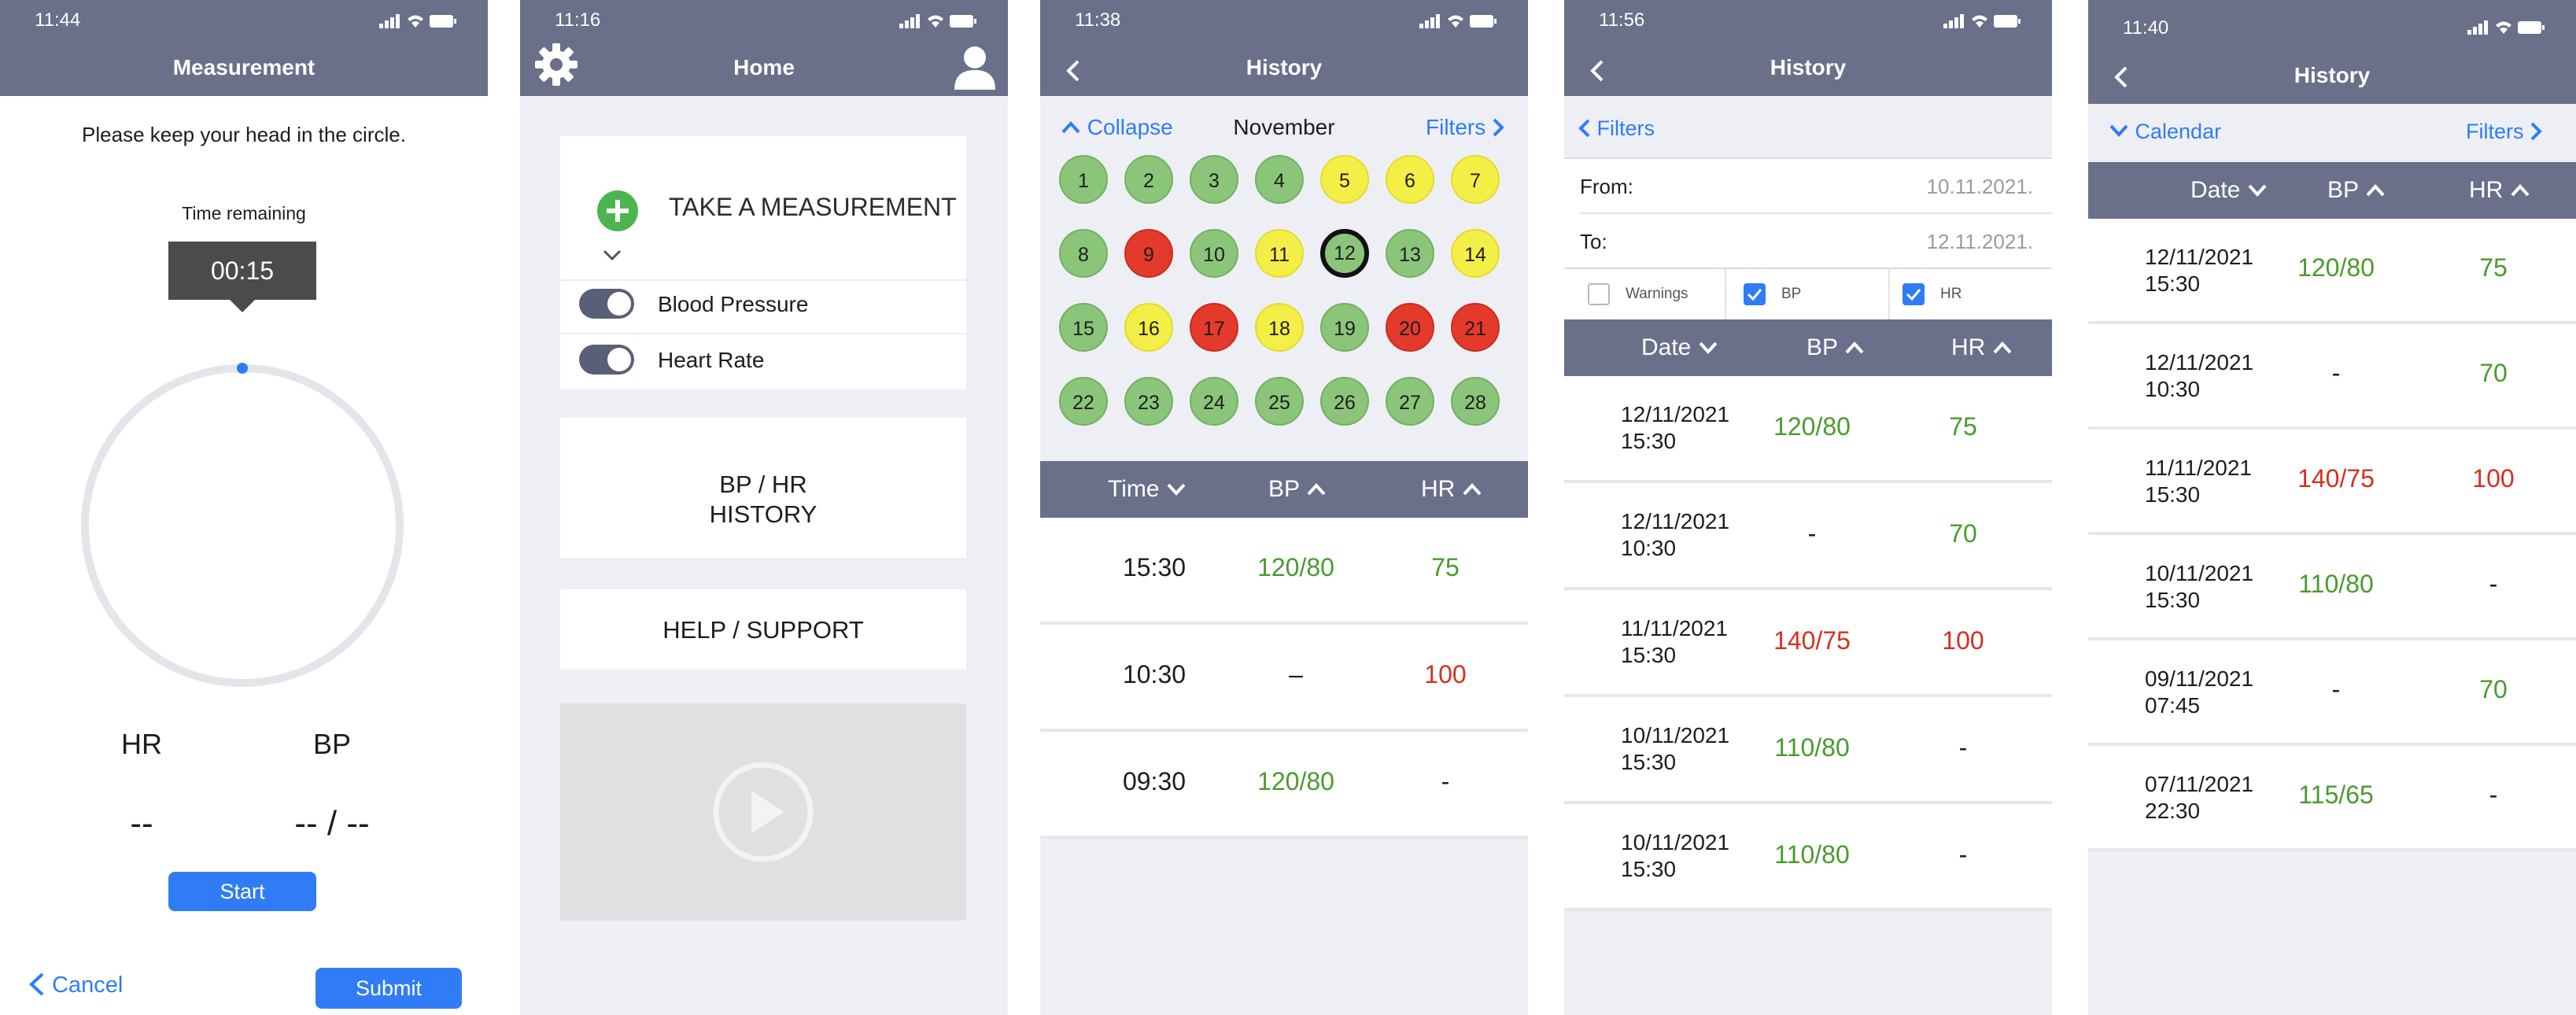 Image resolution: width=2576 pixels, height=1015 pixels. Describe the element at coordinates (607, 304) in the screenshot. I see `blood-pressure-toggle` at that location.